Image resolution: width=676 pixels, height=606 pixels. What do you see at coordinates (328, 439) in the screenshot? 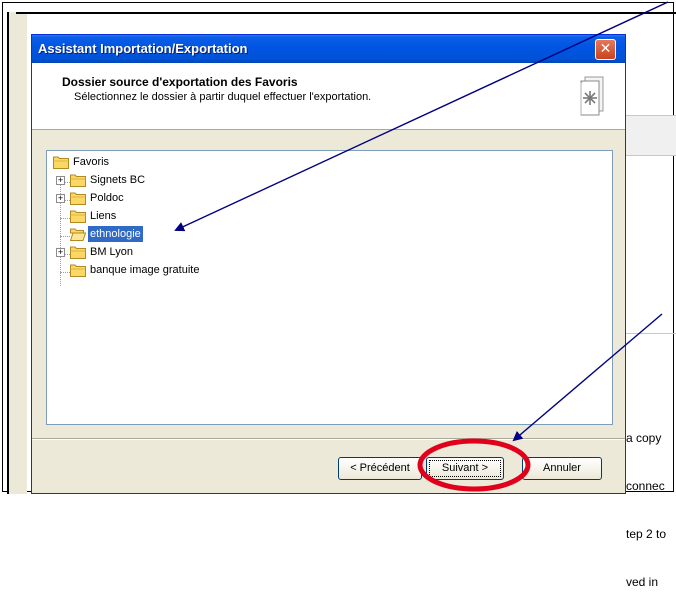
I see `footer-separator` at bounding box center [328, 439].